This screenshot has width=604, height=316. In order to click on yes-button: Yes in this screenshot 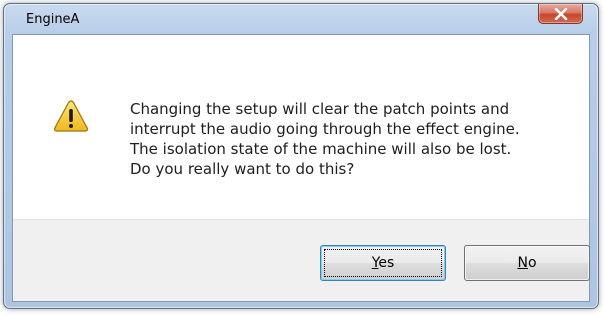, I will do `click(383, 263)`.